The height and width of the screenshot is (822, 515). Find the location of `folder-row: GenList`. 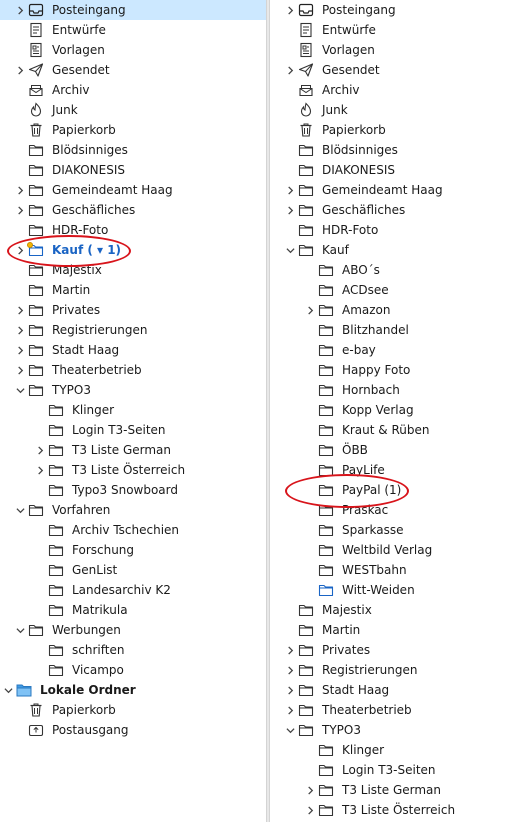

folder-row: GenList is located at coordinates (133, 570).